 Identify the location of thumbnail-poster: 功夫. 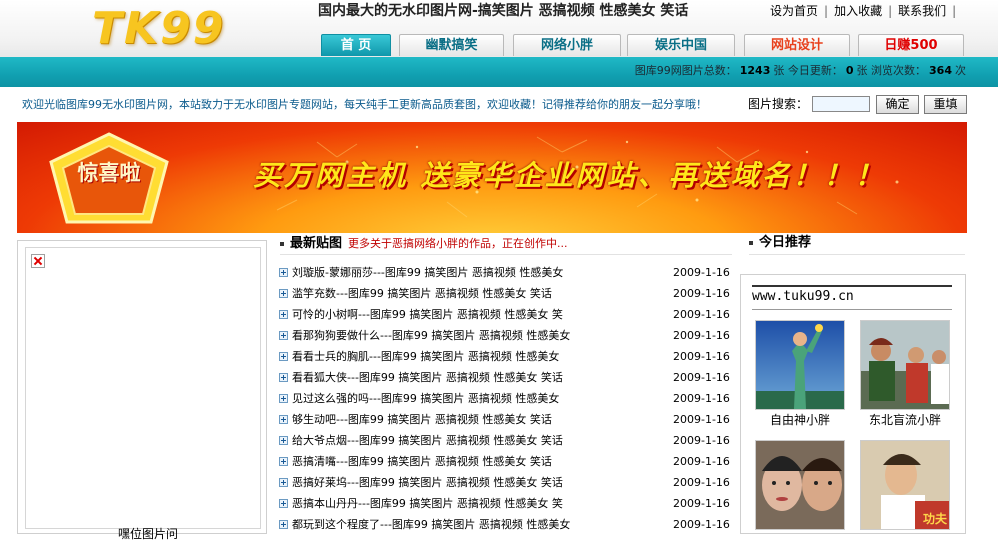
(905, 485).